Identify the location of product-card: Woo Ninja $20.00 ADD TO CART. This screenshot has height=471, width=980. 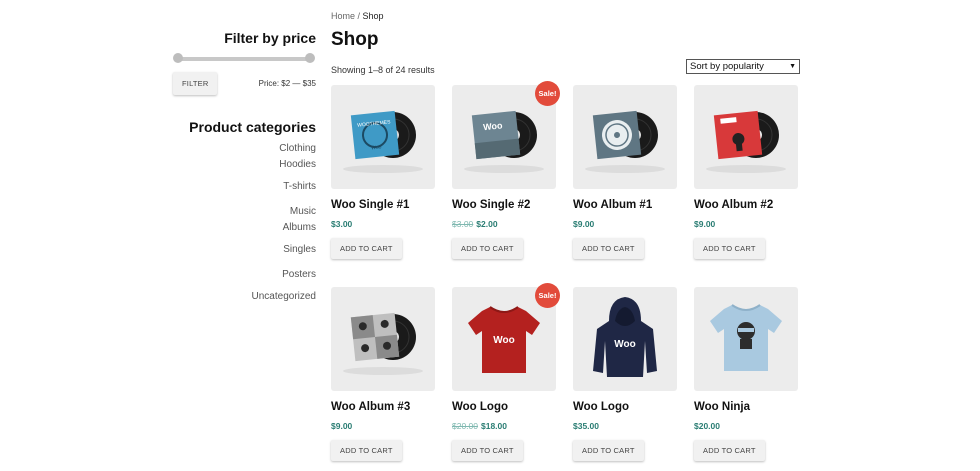
(746, 374).